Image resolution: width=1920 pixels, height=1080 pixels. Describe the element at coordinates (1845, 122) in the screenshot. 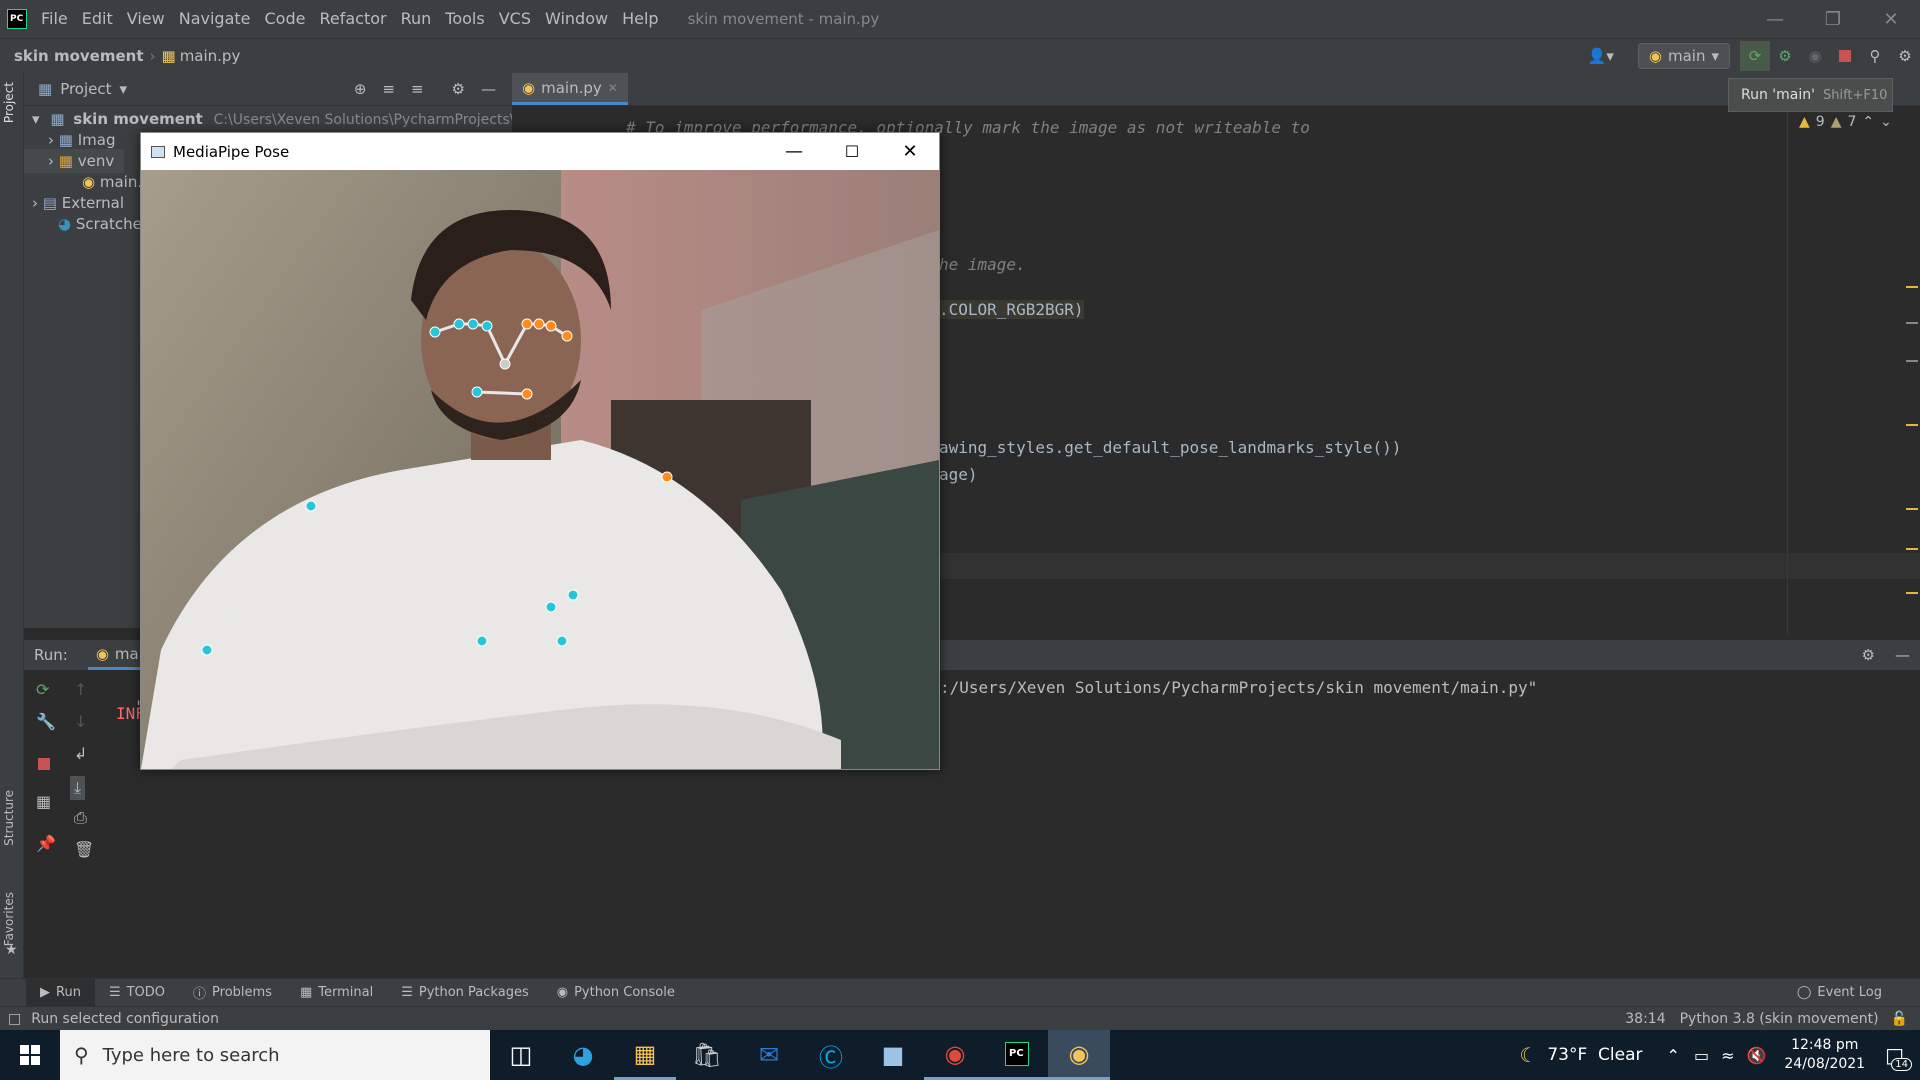

I see `inspection-widget: ▲ 9 ▲ 7 ⌃ ⌄` at that location.